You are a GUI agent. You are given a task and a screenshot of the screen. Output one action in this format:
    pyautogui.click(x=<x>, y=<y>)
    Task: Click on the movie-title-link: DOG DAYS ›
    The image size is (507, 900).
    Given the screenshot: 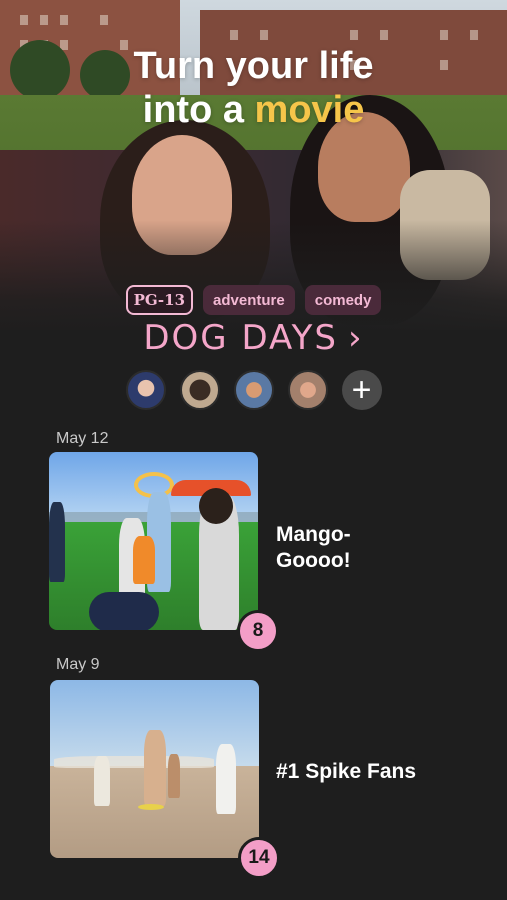 What is the action you would take?
    pyautogui.click(x=253, y=338)
    